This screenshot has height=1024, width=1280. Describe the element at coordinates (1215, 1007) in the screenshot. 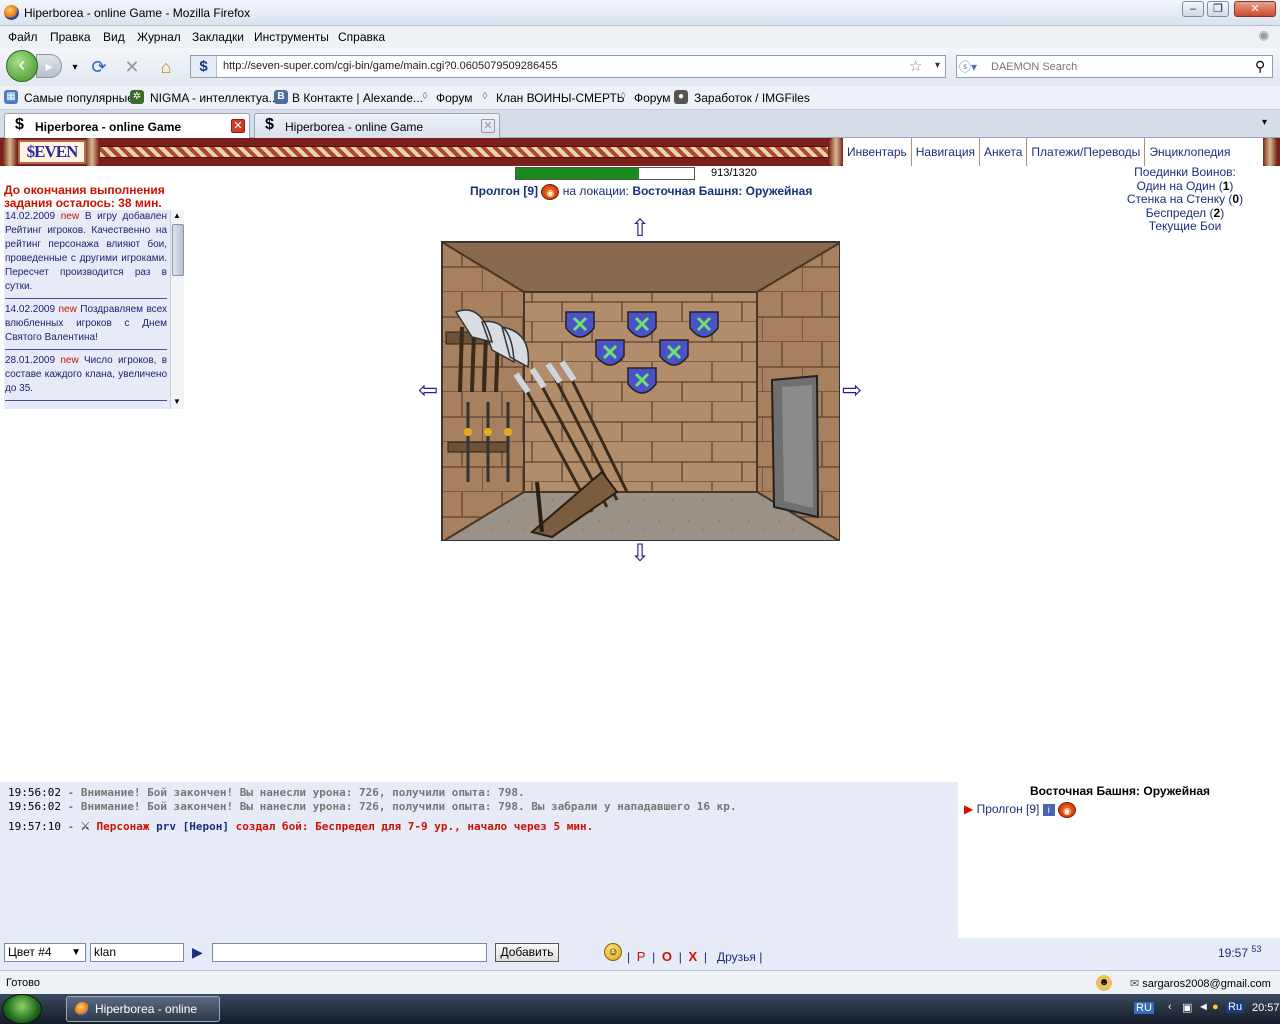

I see `alert-icon: ●` at that location.